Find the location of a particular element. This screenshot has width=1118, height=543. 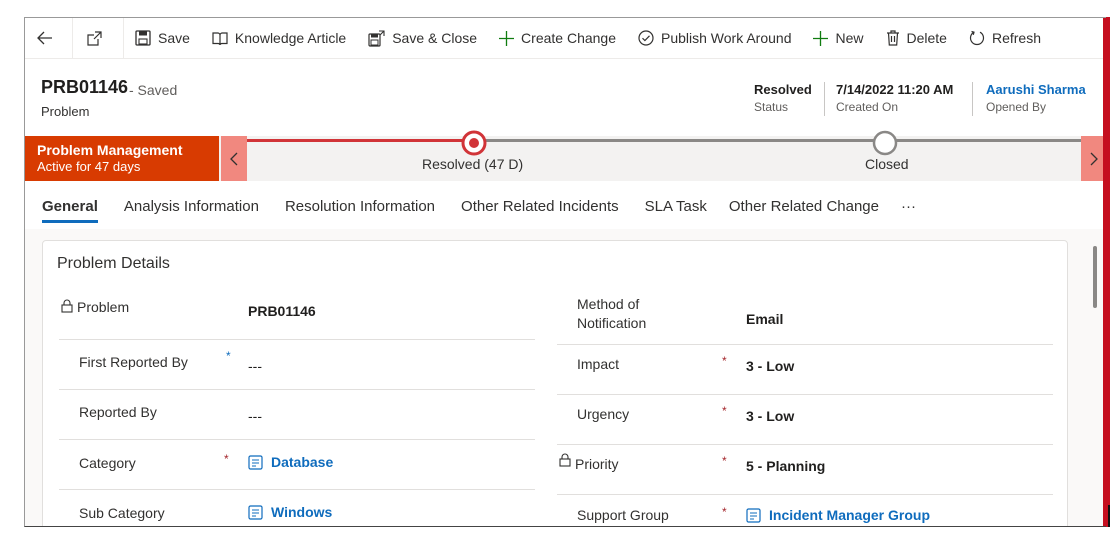

bpf-next-button is located at coordinates (1093, 158).